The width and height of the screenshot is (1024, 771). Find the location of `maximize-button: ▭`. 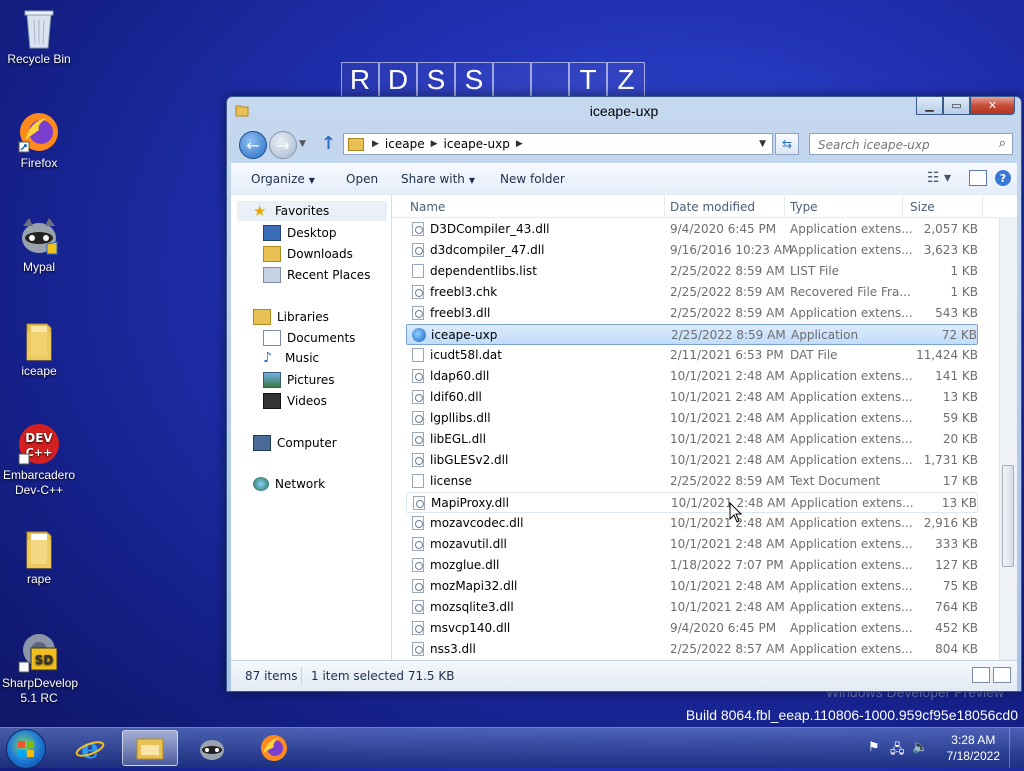

maximize-button: ▭ is located at coordinates (956, 106).